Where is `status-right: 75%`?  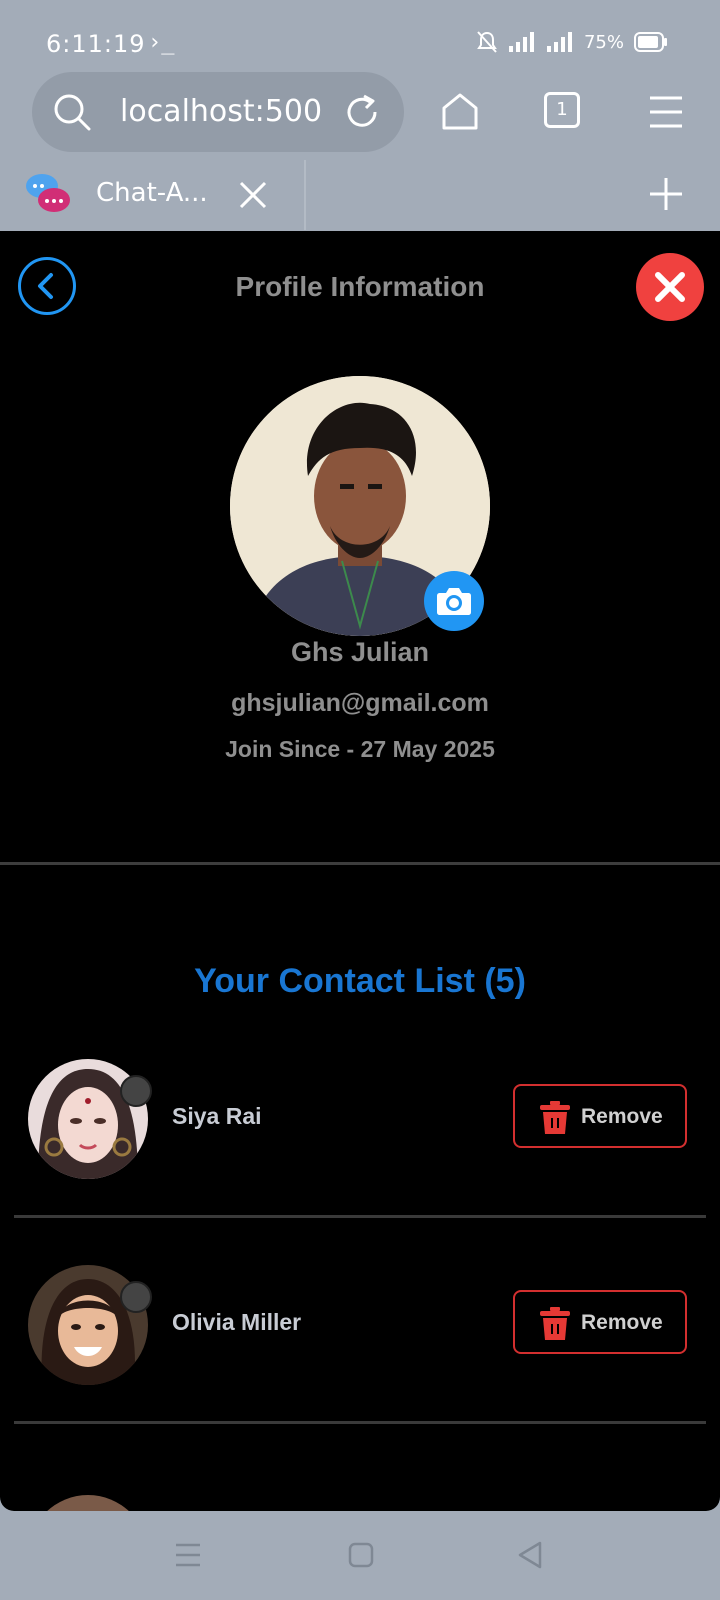 status-right: 75% is located at coordinates (572, 42).